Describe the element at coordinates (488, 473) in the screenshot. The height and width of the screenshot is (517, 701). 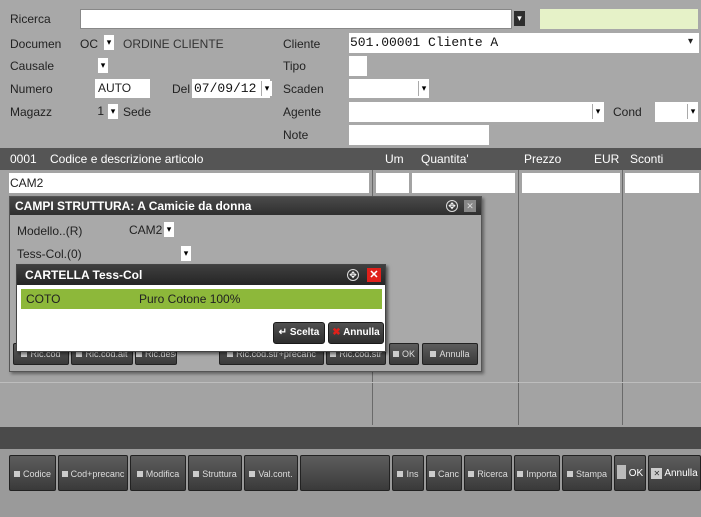
I see `ricerca-button: Ricerca` at that location.